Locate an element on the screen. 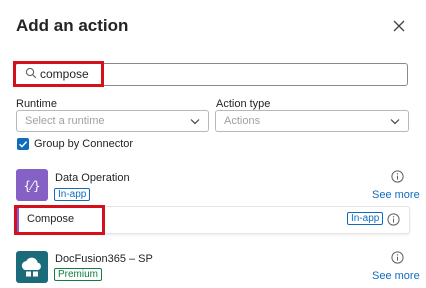 The width and height of the screenshot is (426, 288). data-operation-icon: {⁄} is located at coordinates (32, 185).